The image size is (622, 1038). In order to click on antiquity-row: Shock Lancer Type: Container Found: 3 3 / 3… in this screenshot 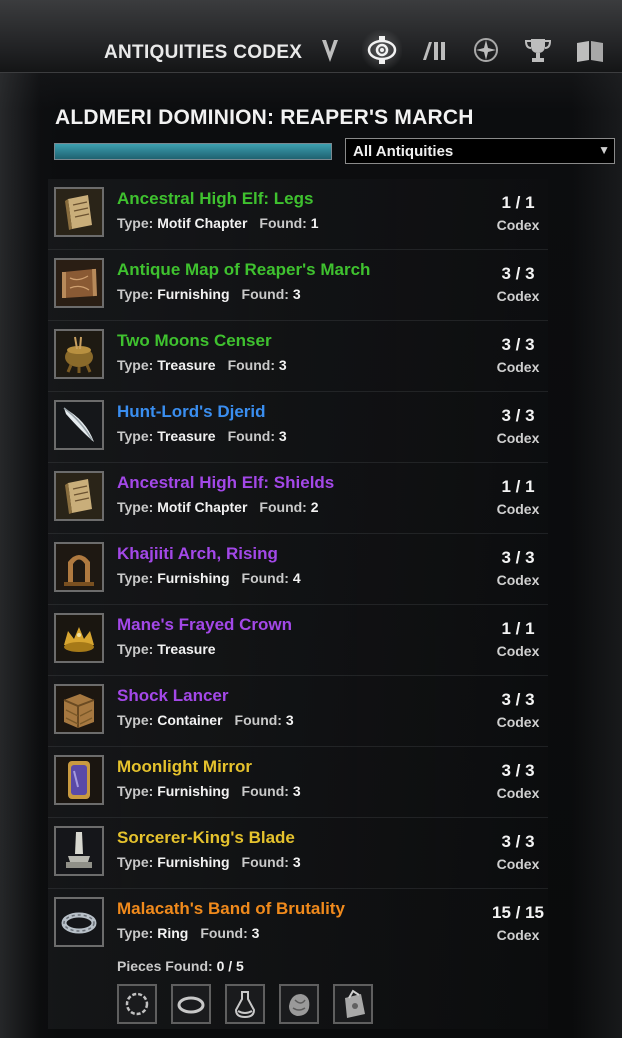, I will do `click(298, 711)`.